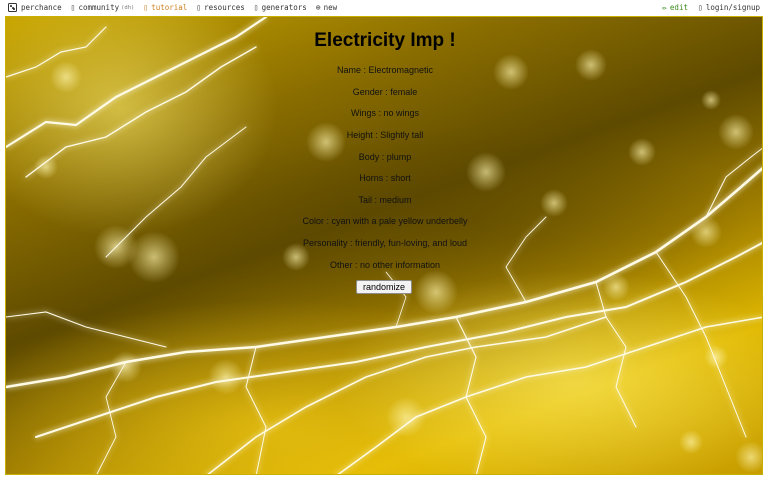 This screenshot has height=480, width=768. What do you see at coordinates (385, 70) in the screenshot?
I see `result-name: Name : Electromagnetic` at bounding box center [385, 70].